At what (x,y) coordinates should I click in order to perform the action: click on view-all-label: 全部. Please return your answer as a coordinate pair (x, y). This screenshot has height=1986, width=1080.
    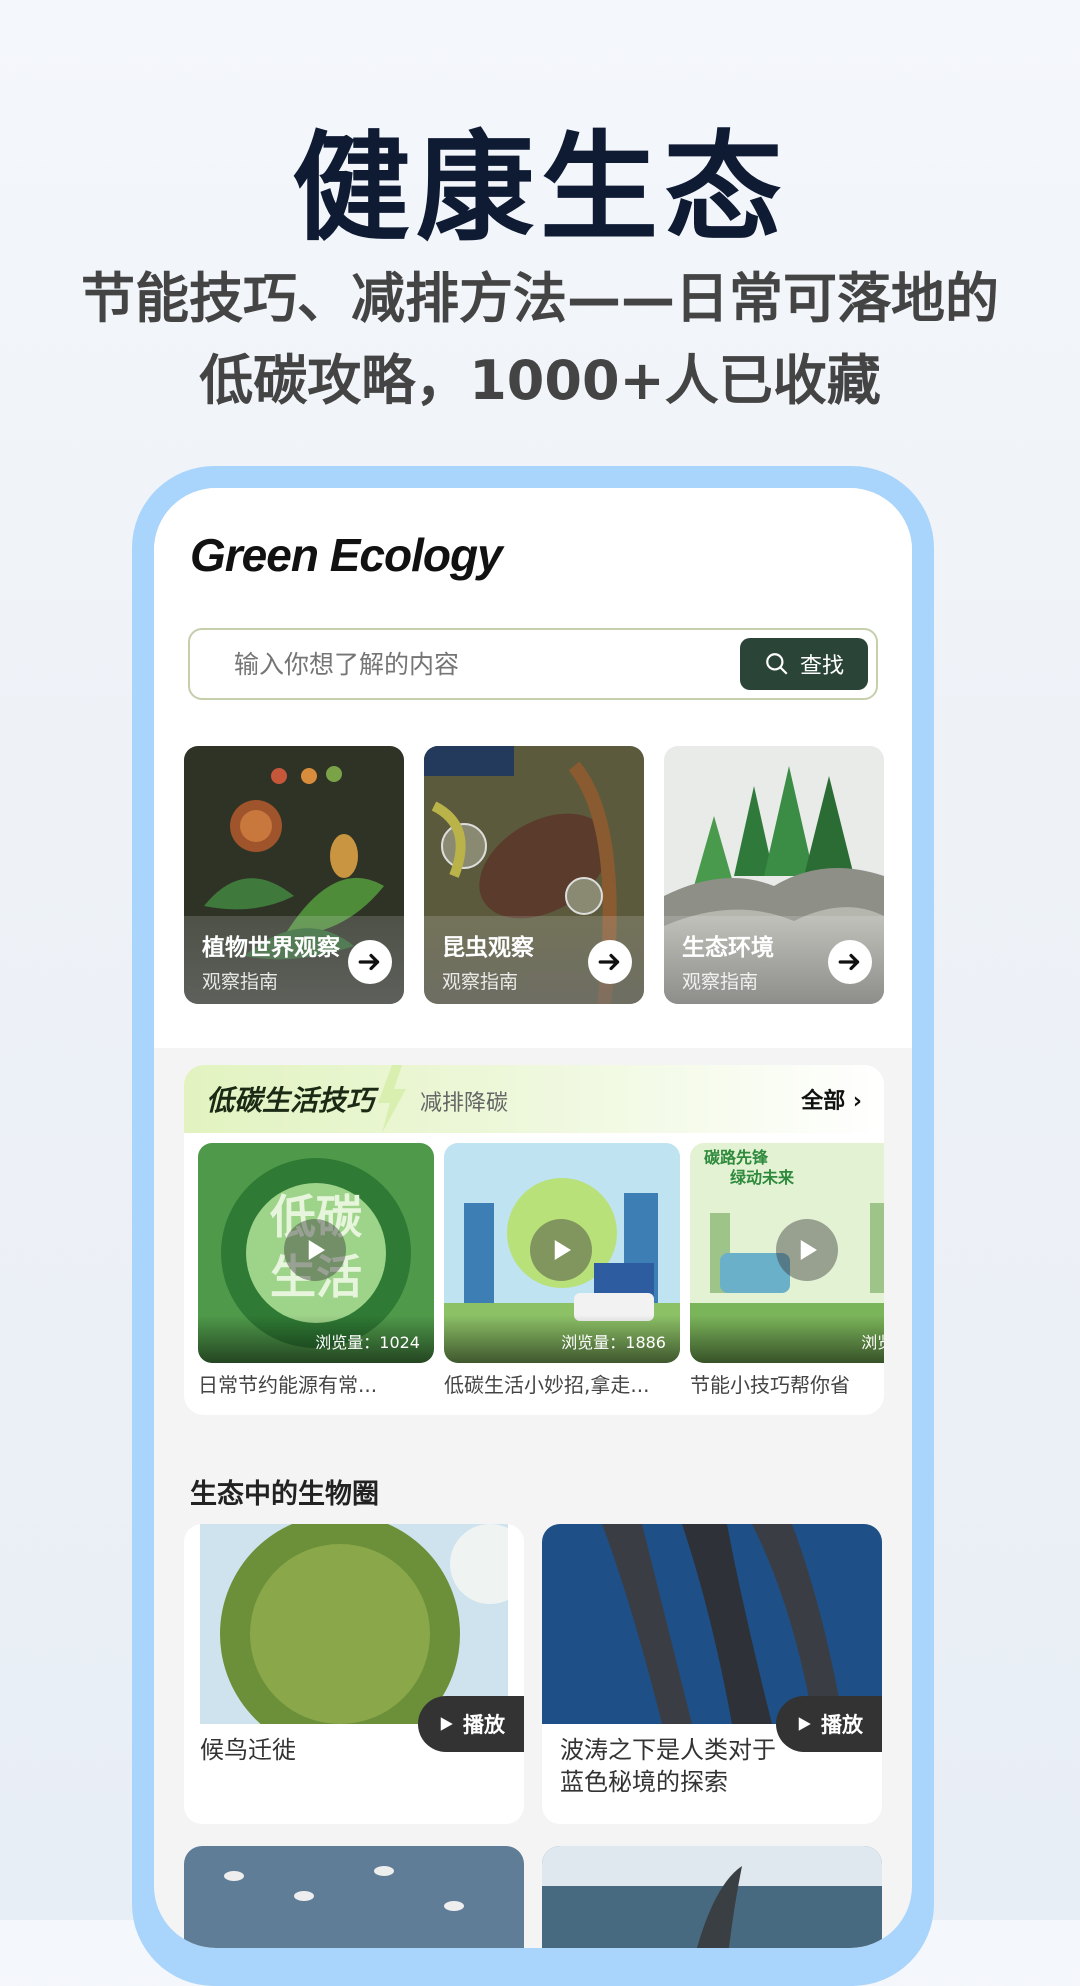
    Looking at the image, I should click on (823, 1101).